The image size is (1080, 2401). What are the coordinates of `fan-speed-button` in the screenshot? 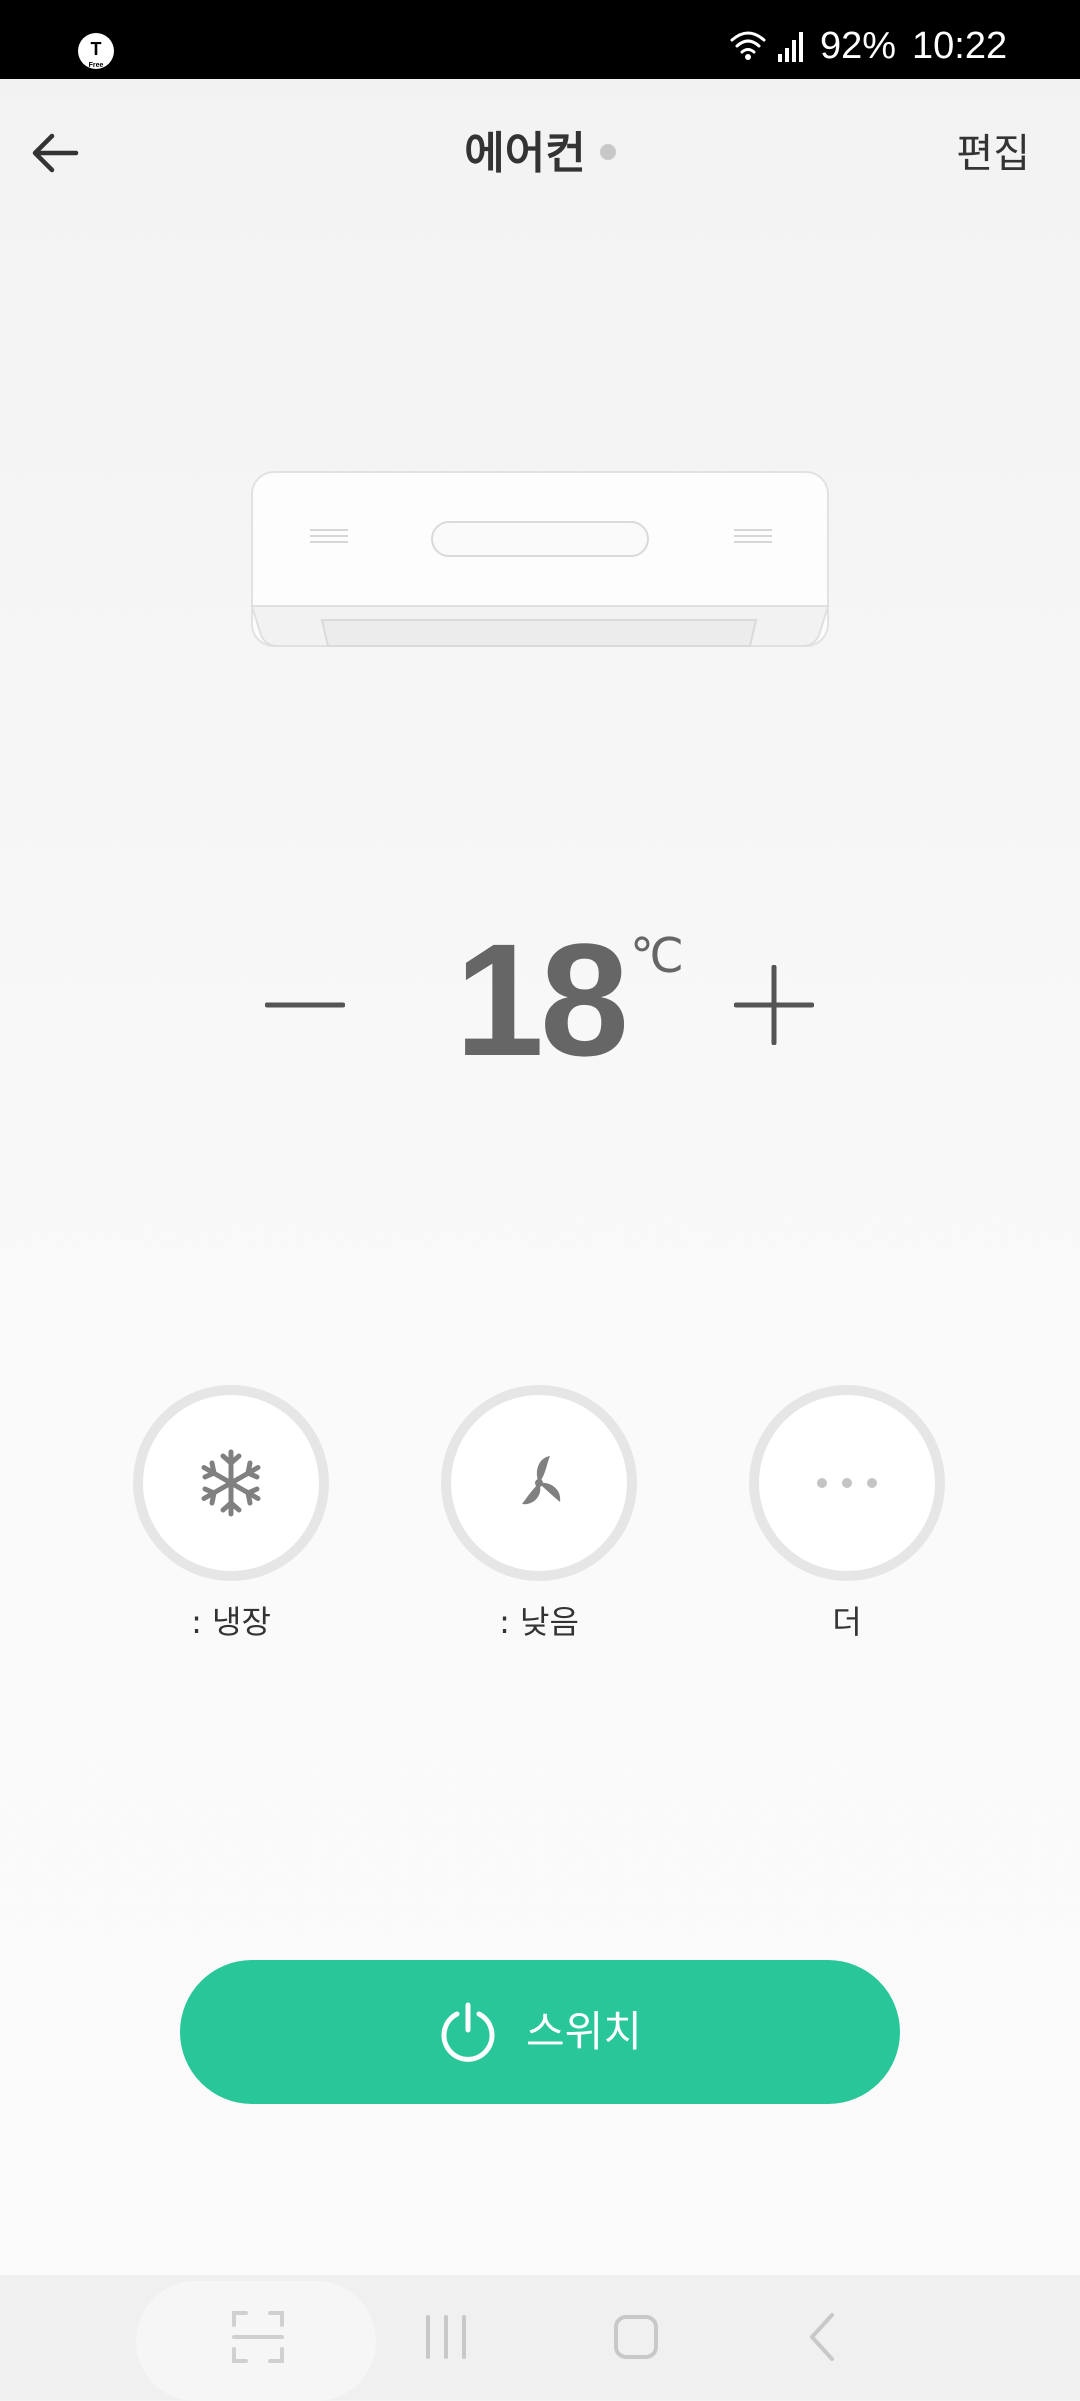 It's located at (539, 1483).